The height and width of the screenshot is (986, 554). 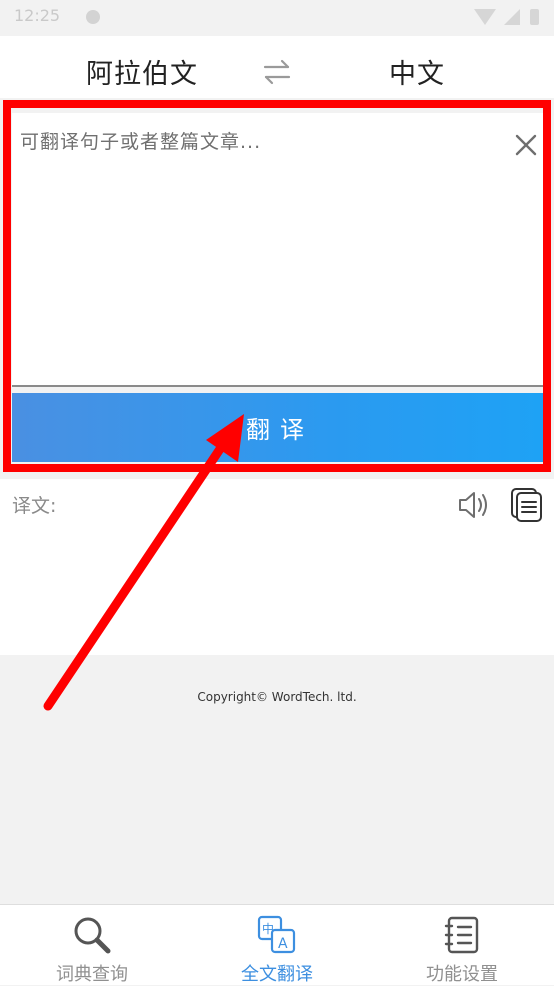 I want to click on status-time: 12:25, so click(x=37, y=15).